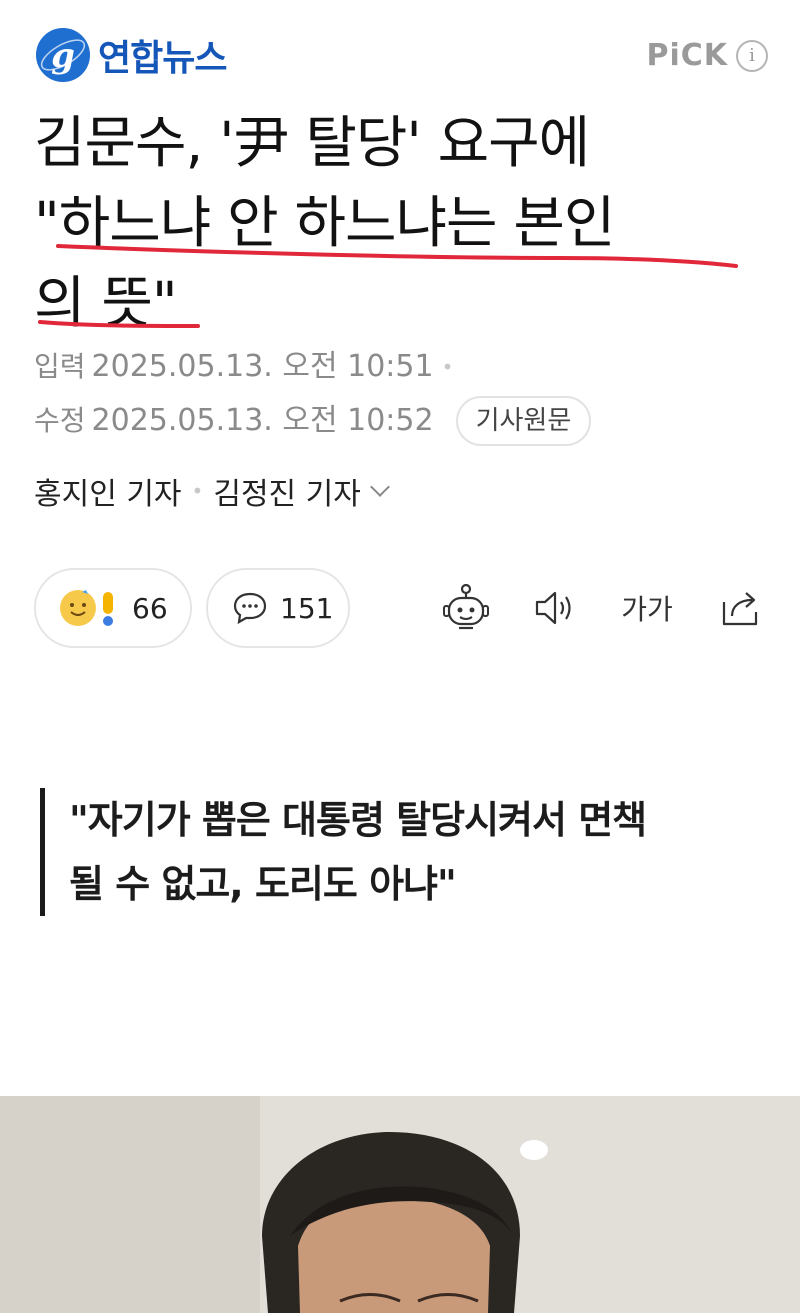 The width and height of the screenshot is (800, 1313). Describe the element at coordinates (556, 608) in the screenshot. I see `speaker-icon` at that location.